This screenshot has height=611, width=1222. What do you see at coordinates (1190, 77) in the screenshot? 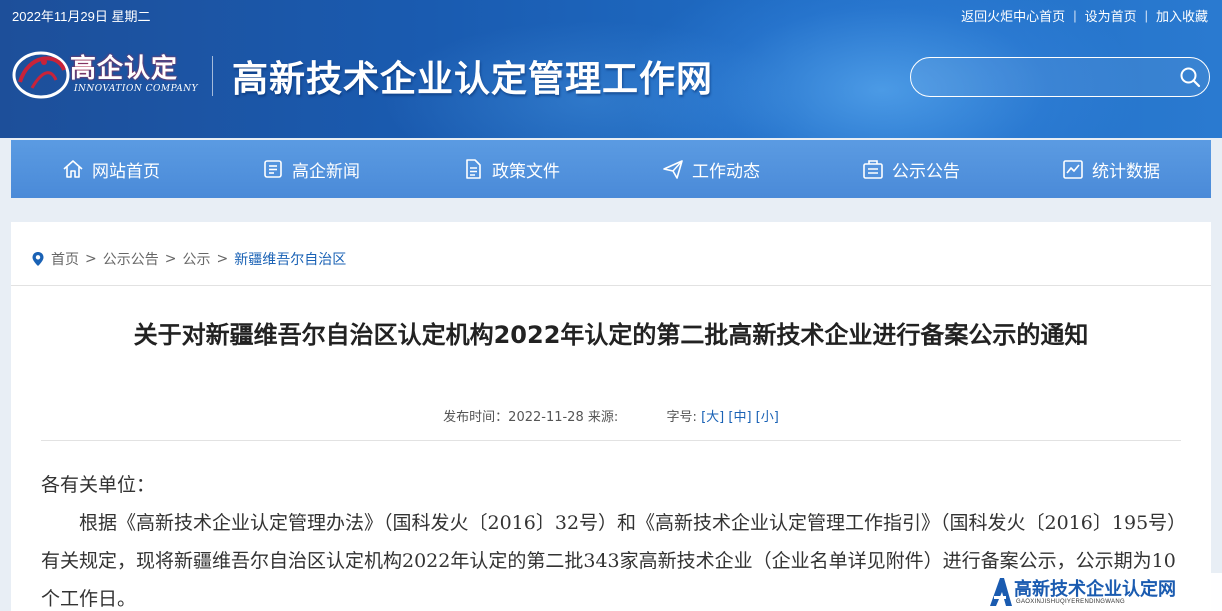
I see `search-icon` at bounding box center [1190, 77].